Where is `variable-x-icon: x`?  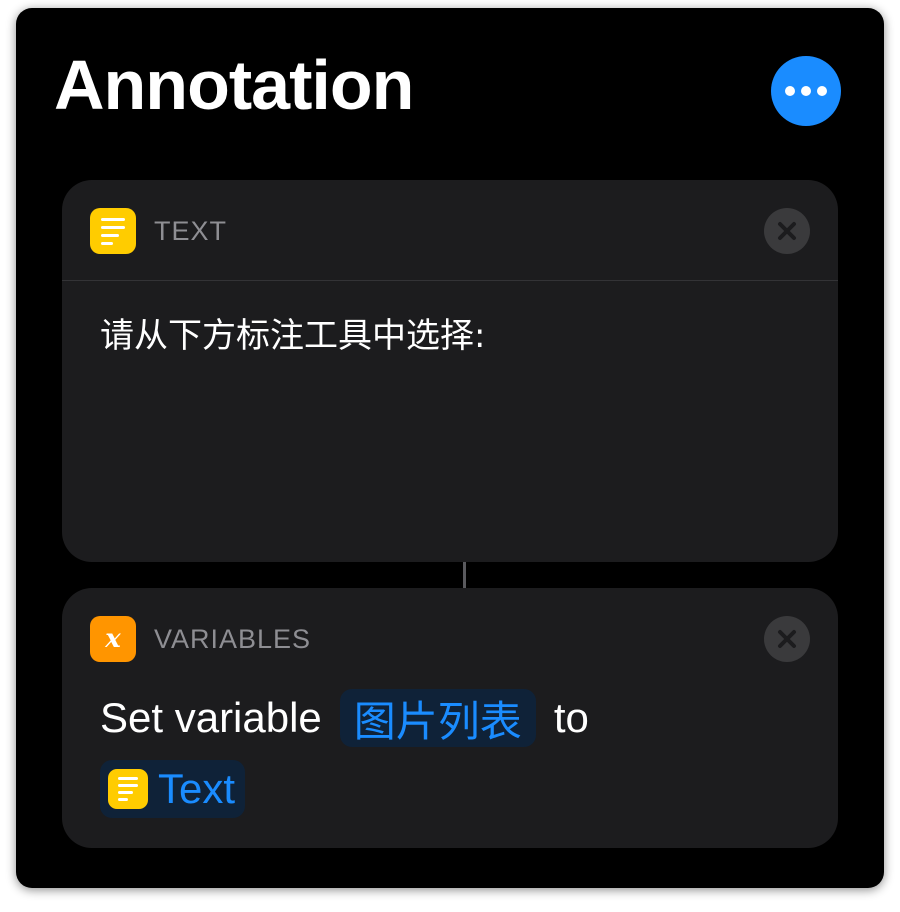
variable-x-icon: x is located at coordinates (113, 639).